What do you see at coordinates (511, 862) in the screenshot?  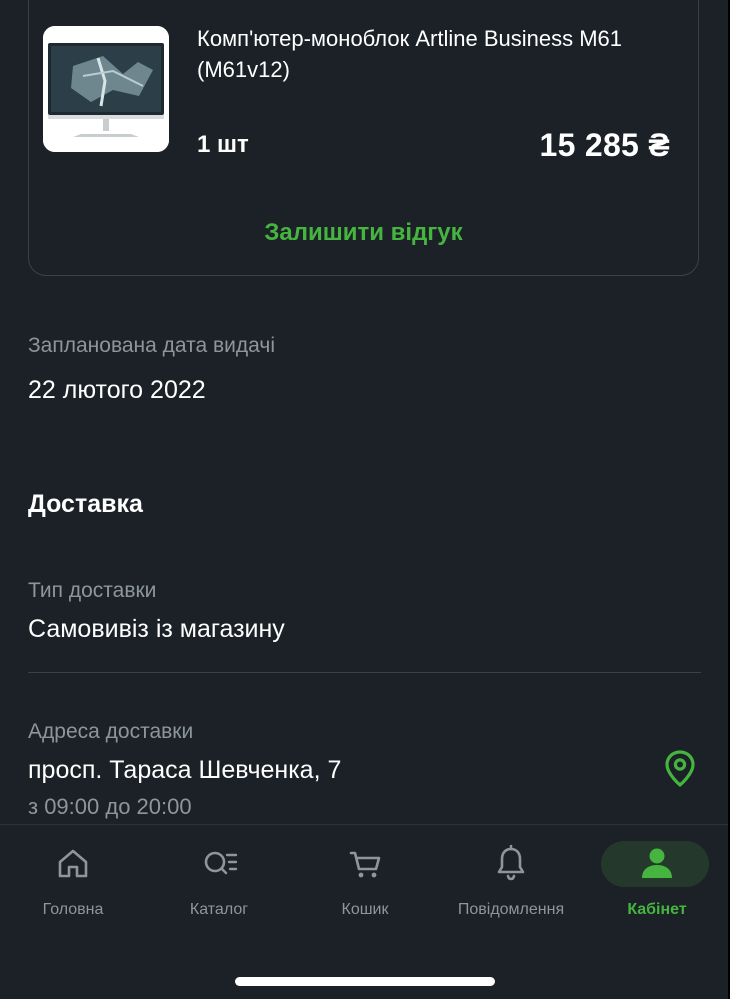 I see `bell-icon` at bounding box center [511, 862].